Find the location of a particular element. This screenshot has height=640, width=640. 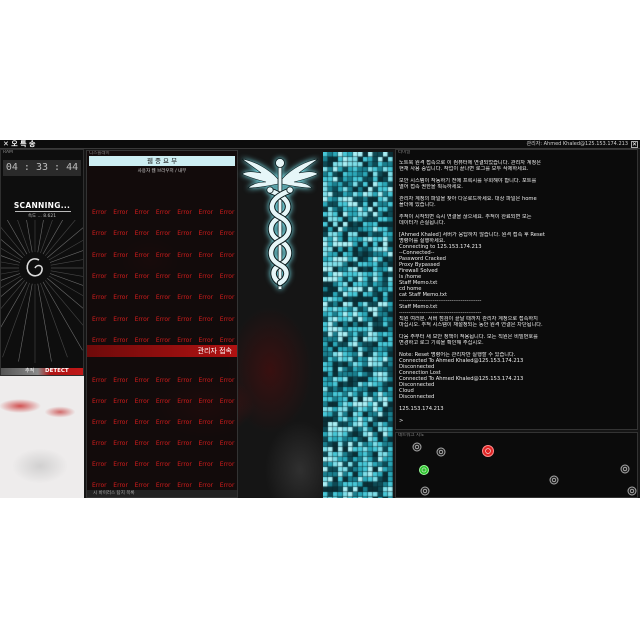

admin-alert-label: 관리자 접속 is located at coordinates (214, 351).